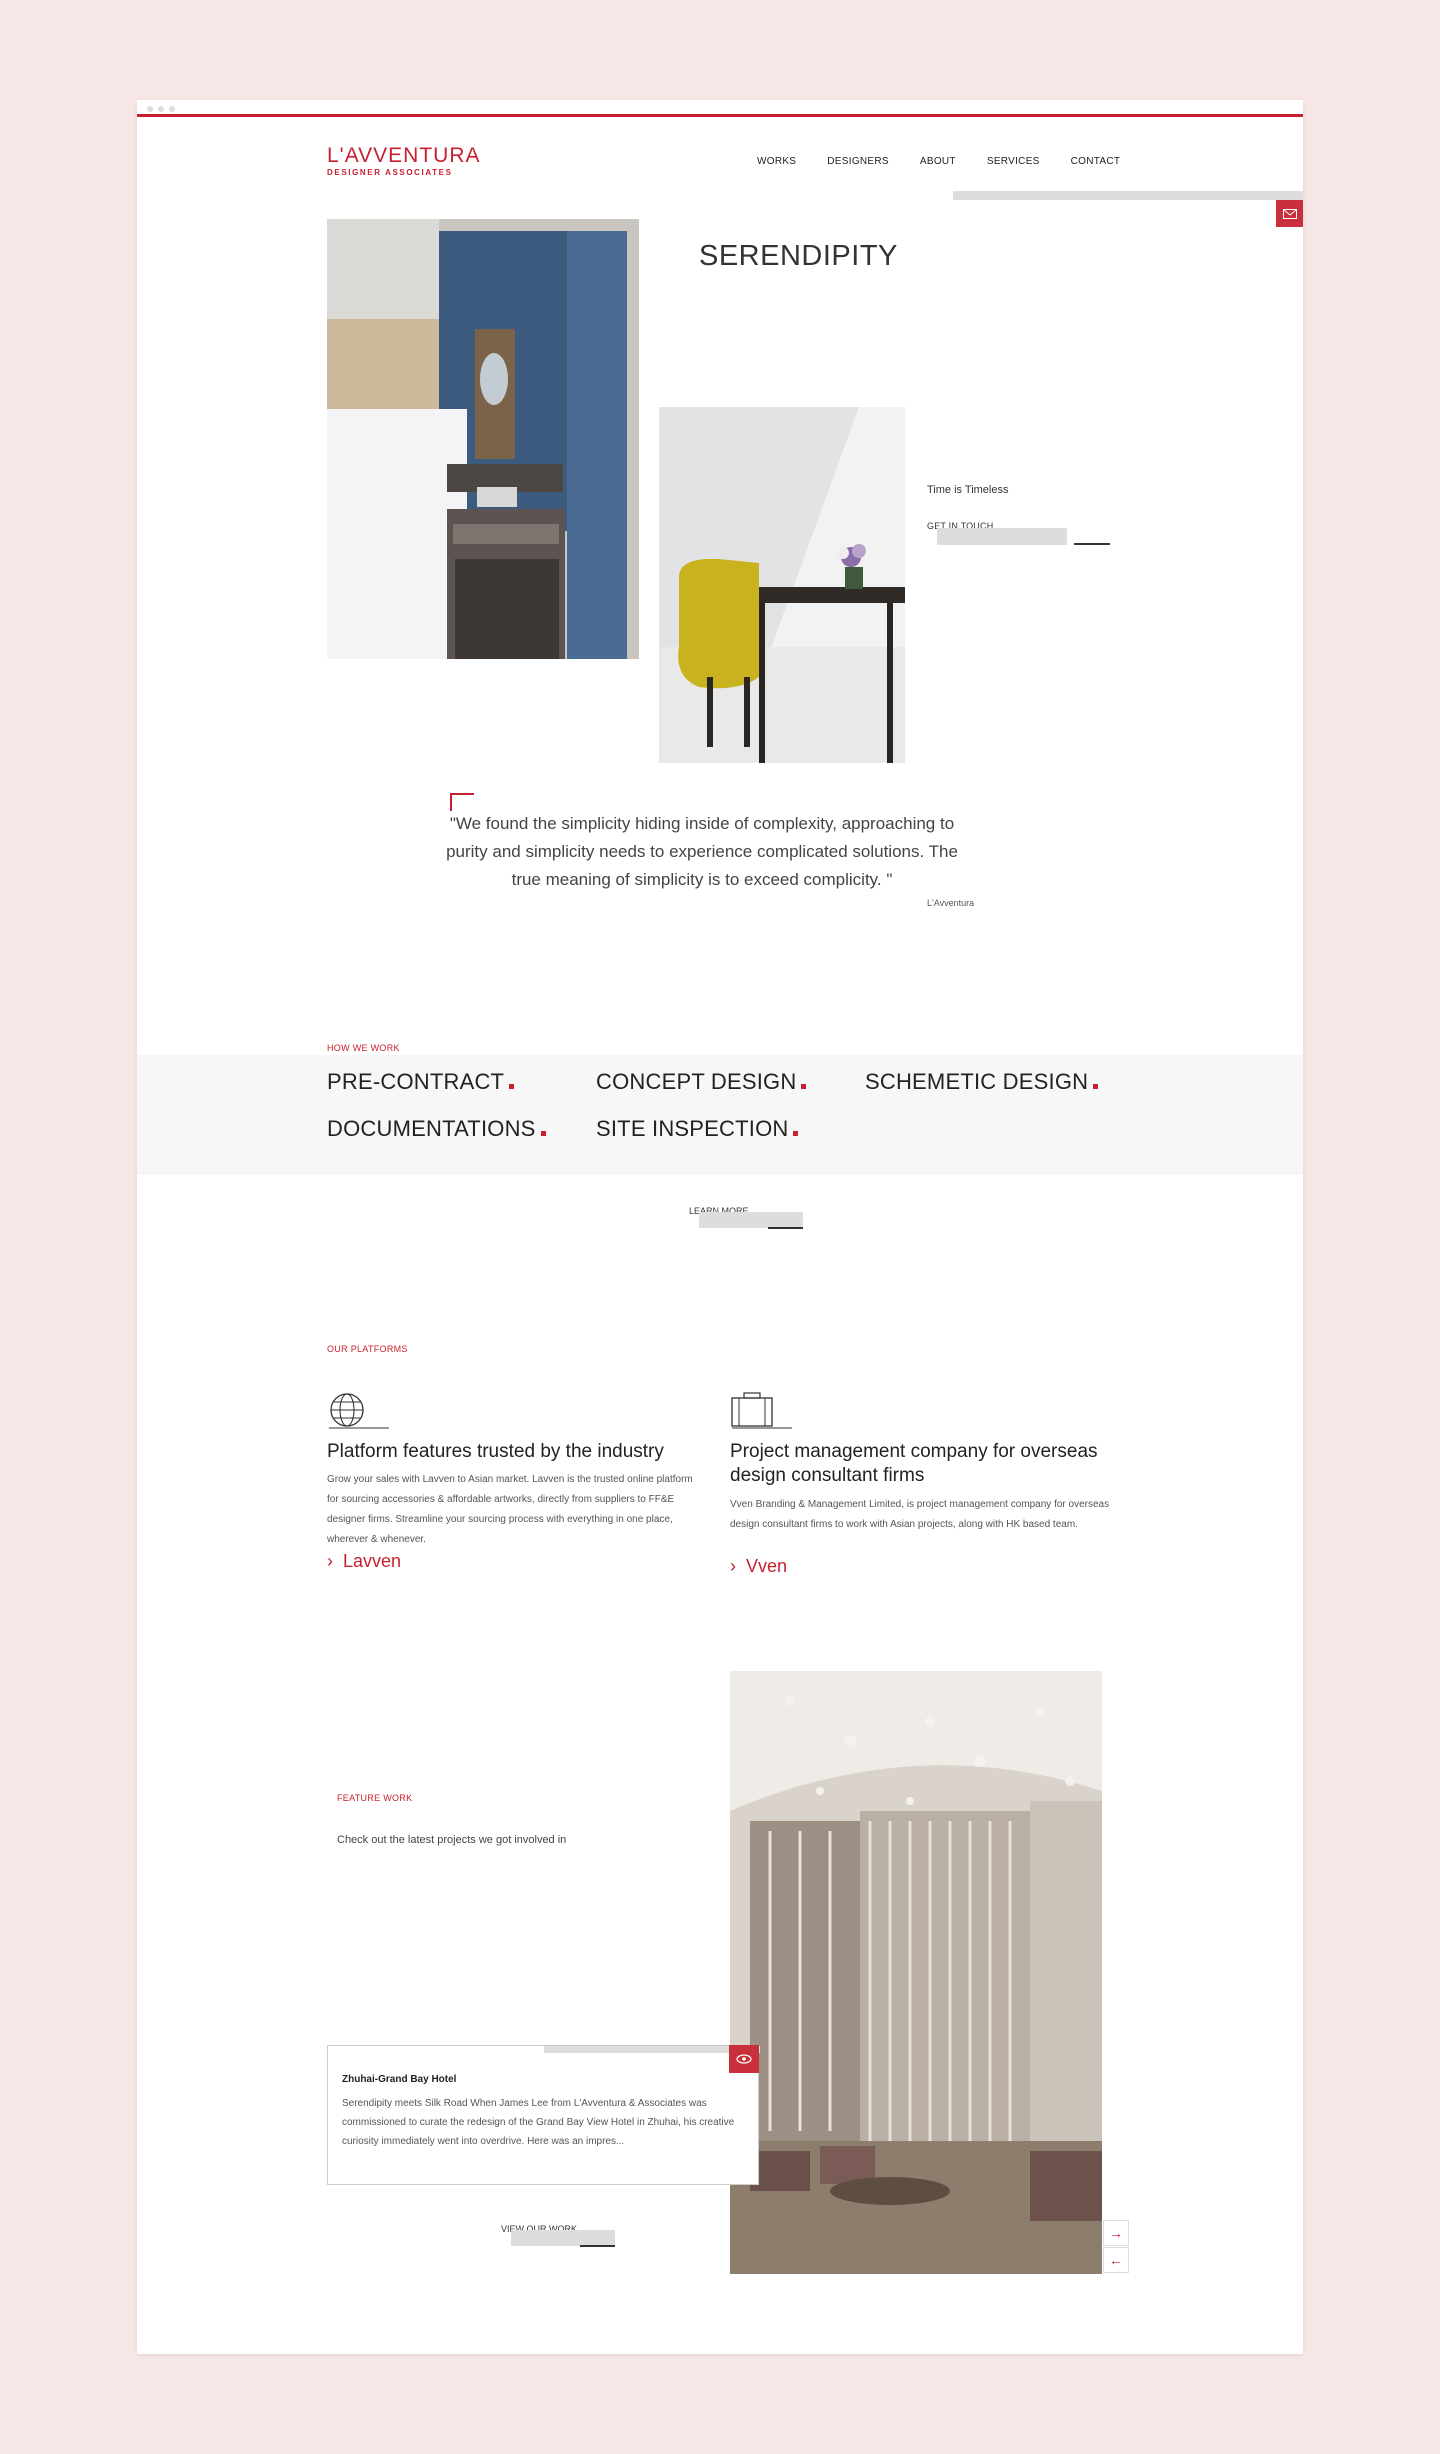 The image size is (1440, 2454). I want to click on mail-icon, so click(1289, 213).